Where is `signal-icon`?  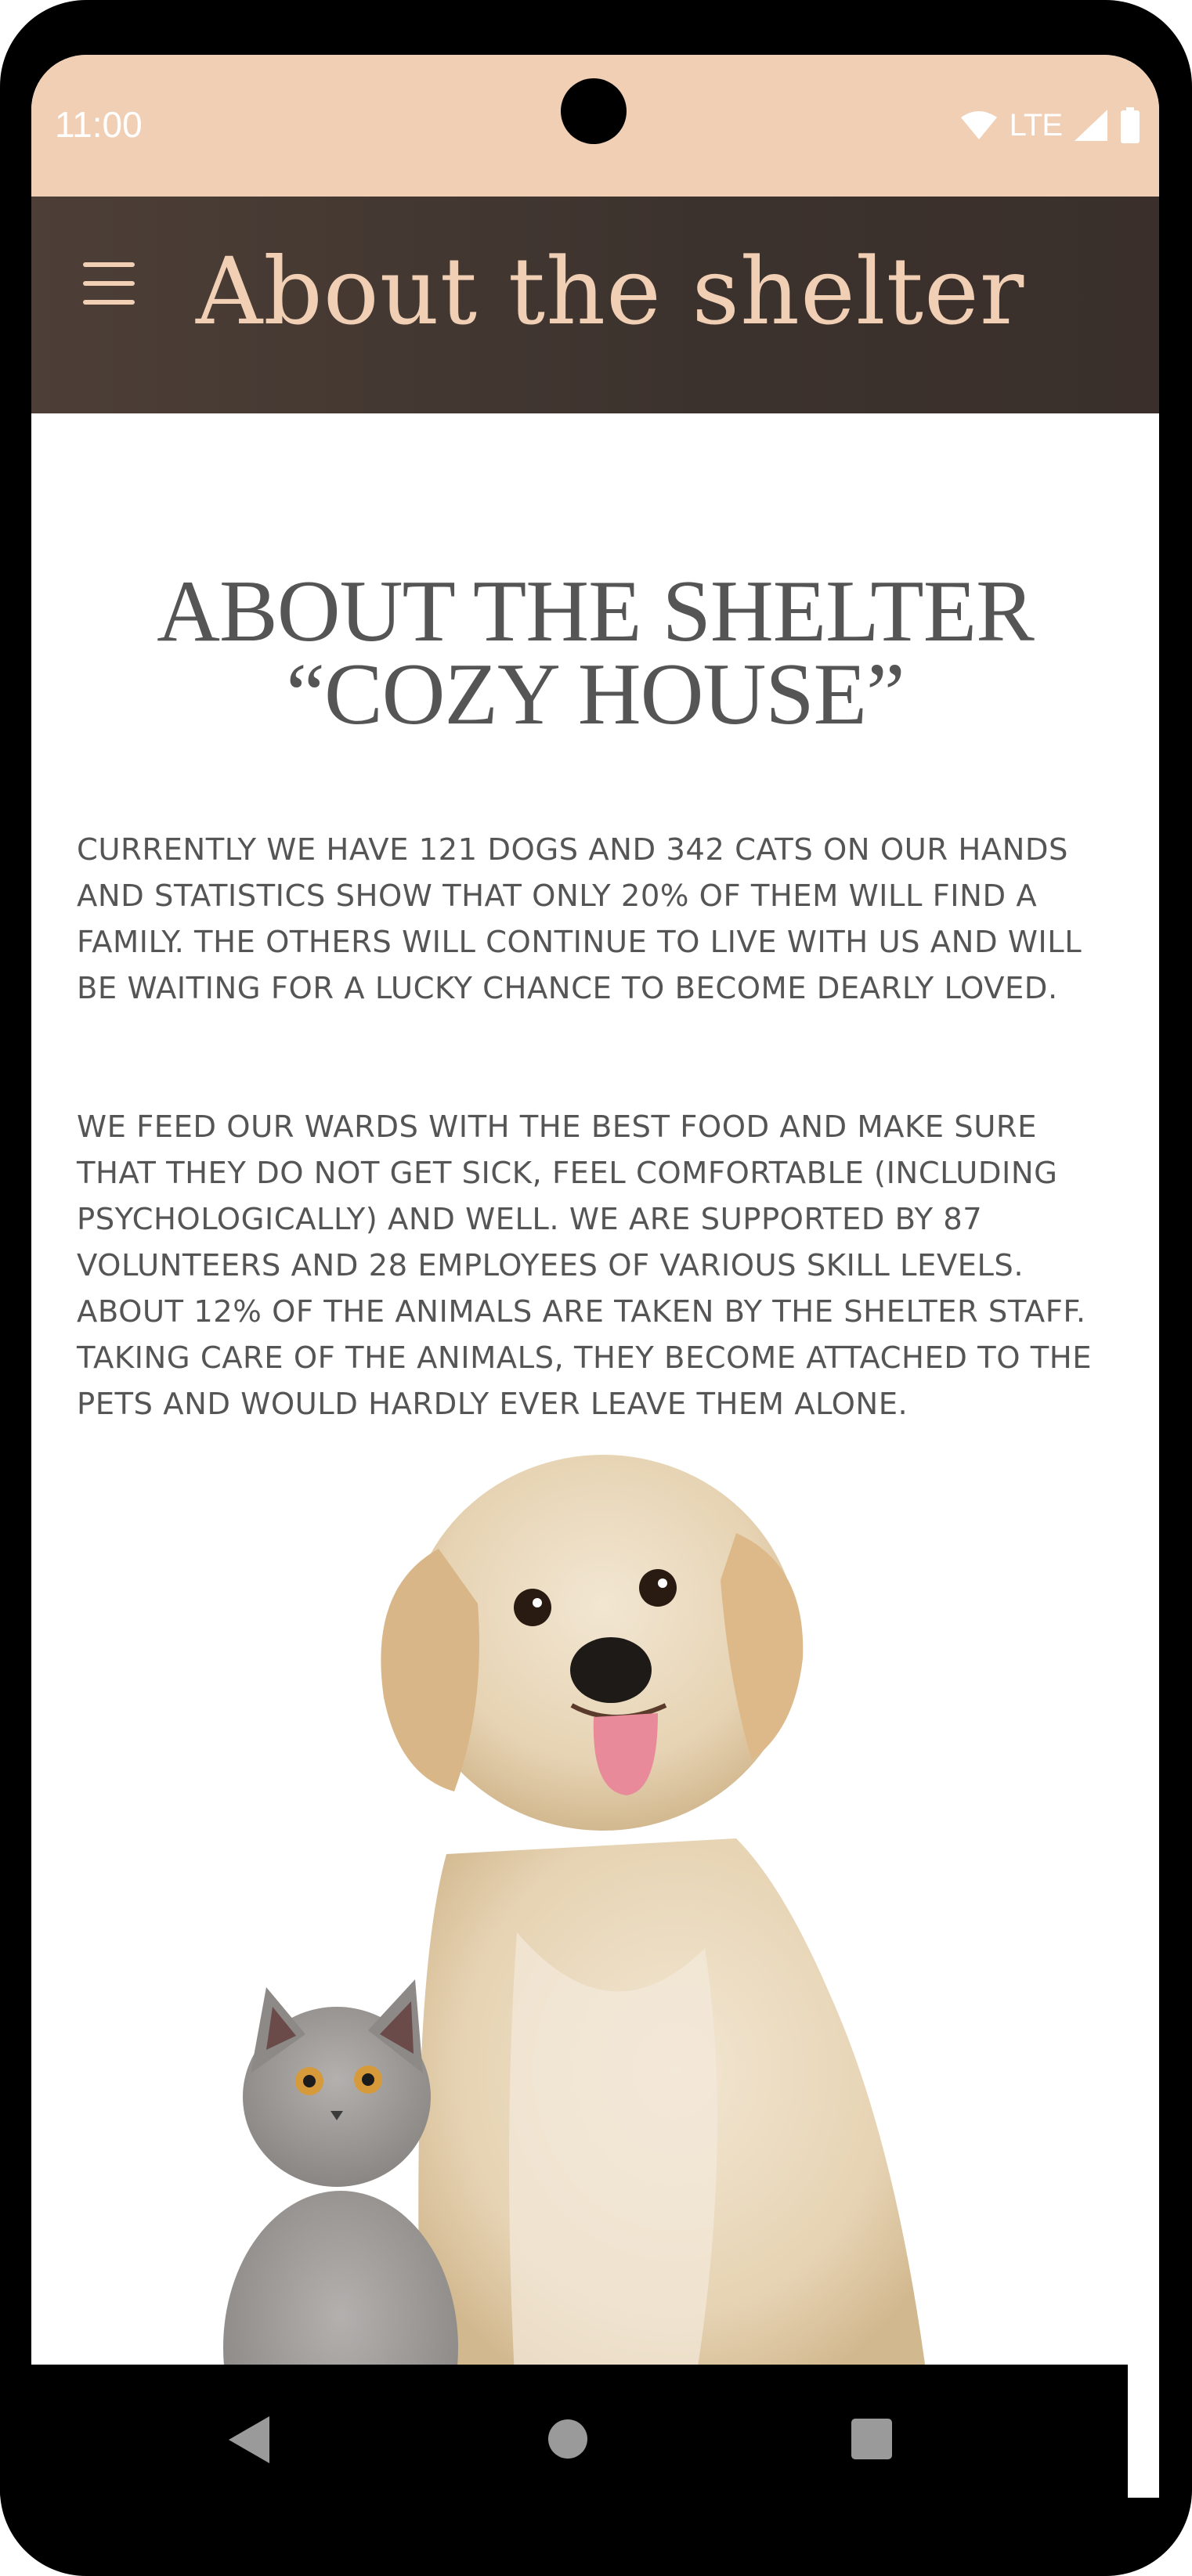 signal-icon is located at coordinates (1091, 126).